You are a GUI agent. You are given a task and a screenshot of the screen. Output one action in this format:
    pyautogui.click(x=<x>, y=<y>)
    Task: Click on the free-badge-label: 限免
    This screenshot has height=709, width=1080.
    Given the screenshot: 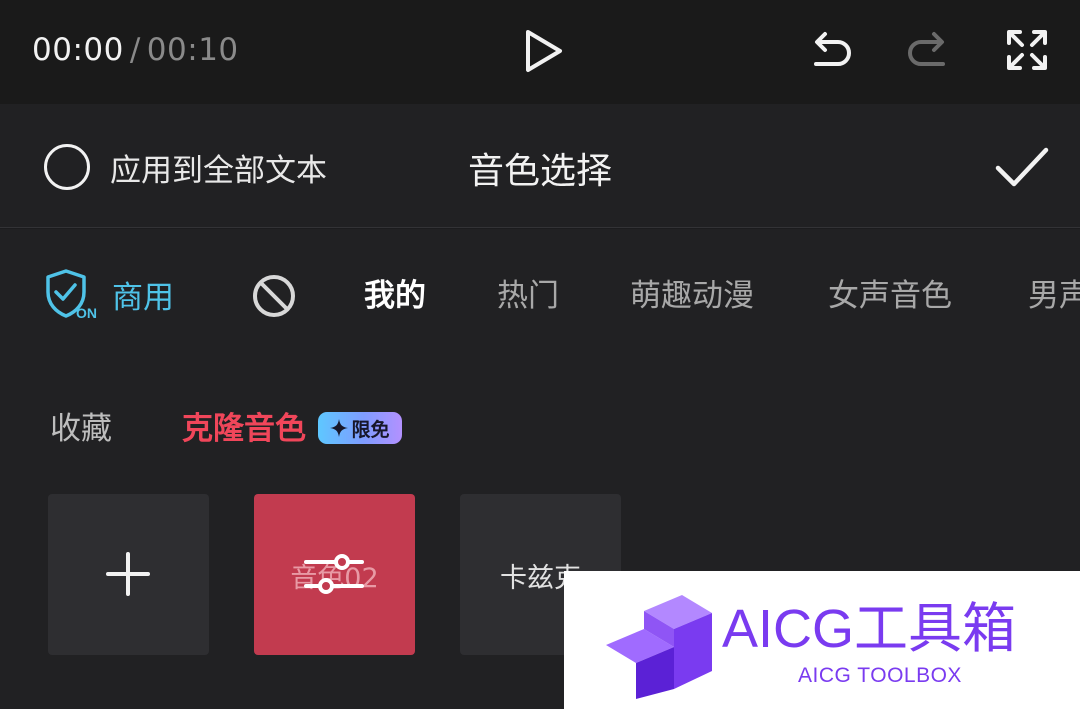 What is the action you would take?
    pyautogui.click(x=370, y=429)
    